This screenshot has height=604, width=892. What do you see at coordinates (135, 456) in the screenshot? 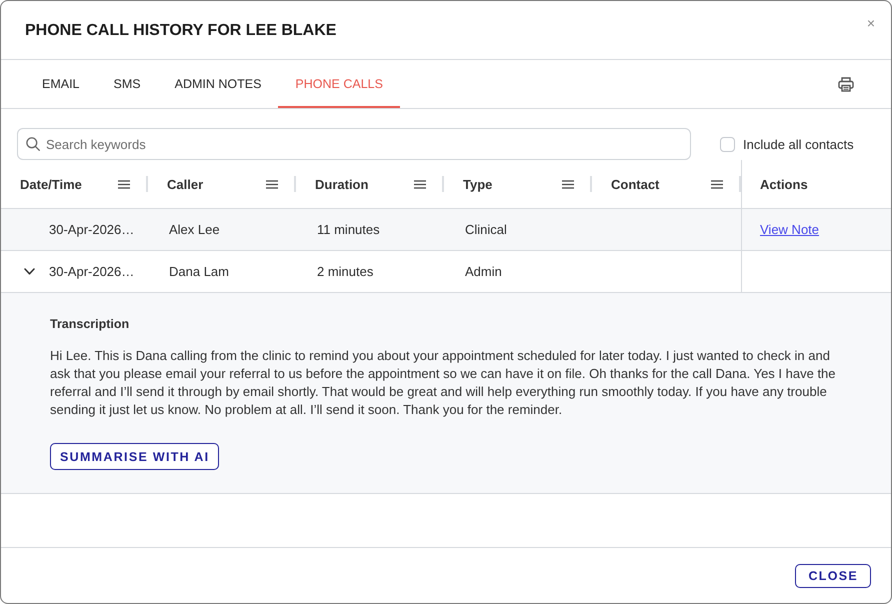
I see `summarise-button: SUMMARISE WITH AI` at bounding box center [135, 456].